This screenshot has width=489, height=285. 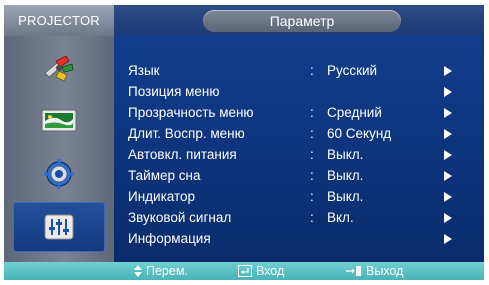 I want to click on menu-row-label: Автовкл. питания, so click(x=182, y=154).